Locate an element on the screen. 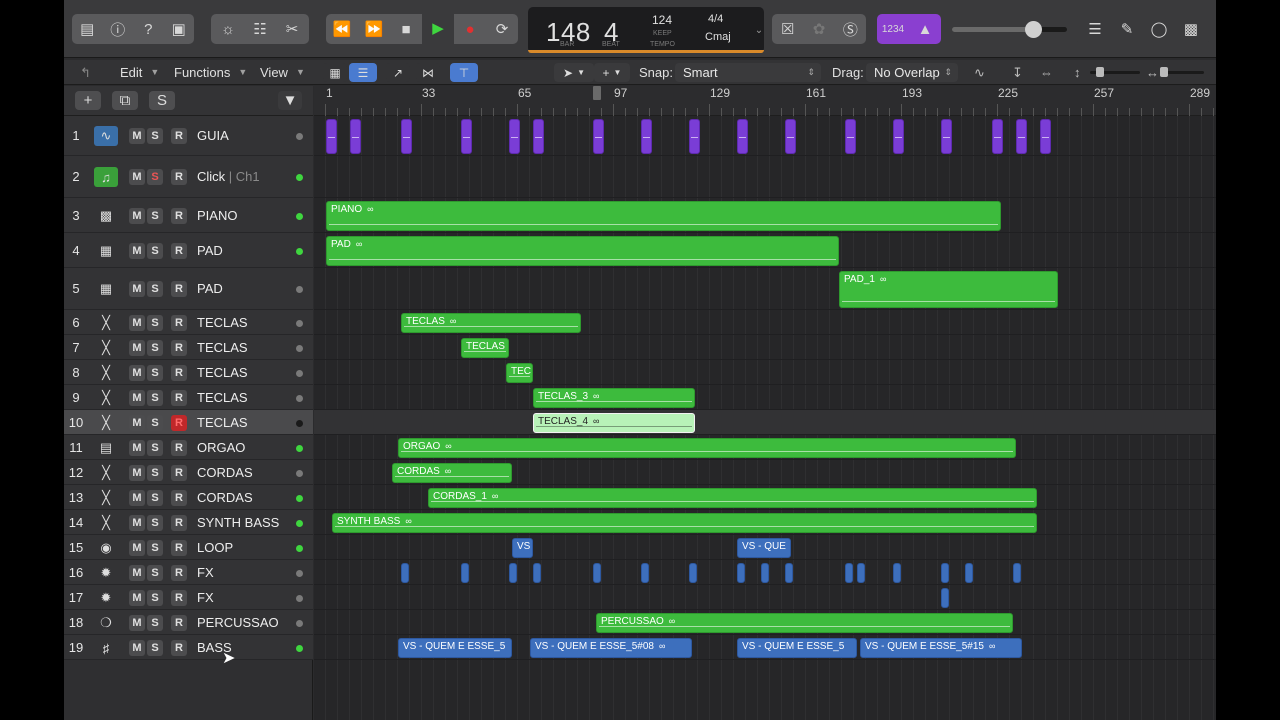  region: TECLAS_3 ∞ is located at coordinates (614, 398).